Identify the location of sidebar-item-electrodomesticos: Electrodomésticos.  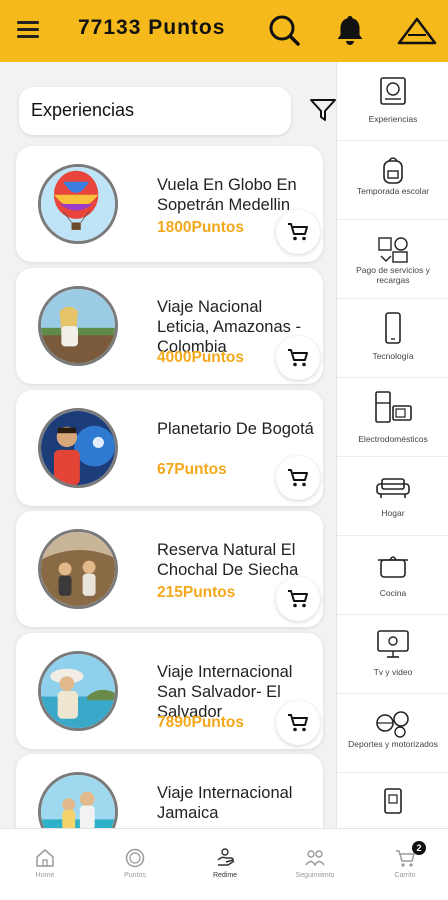
(392, 417).